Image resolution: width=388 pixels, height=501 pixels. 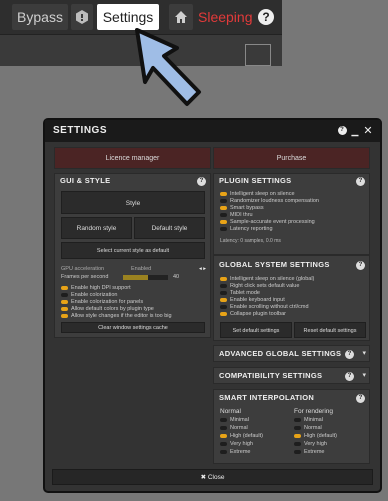 I want to click on hexagon-icon, so click(x=82, y=17).